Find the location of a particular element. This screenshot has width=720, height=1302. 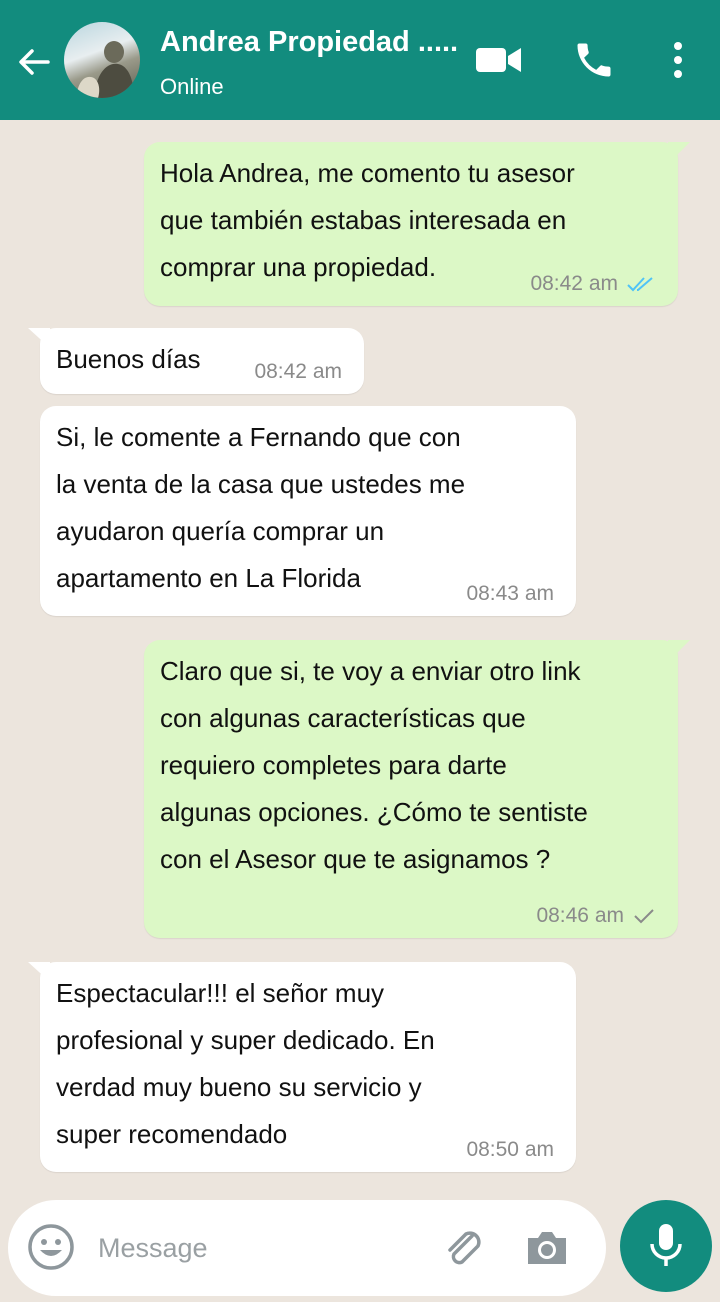

more-vertical-icon is located at coordinates (678, 60).